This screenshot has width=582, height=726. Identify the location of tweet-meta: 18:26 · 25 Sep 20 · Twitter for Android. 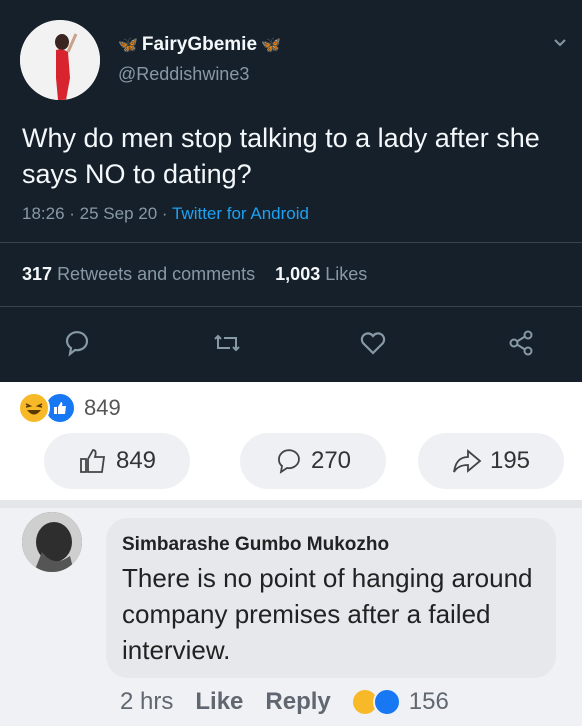
(165, 214).